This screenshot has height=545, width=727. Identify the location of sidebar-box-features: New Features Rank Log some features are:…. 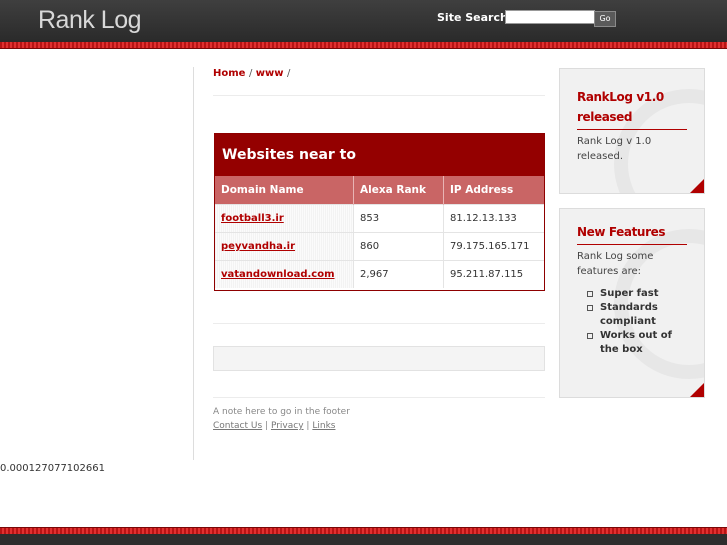
(632, 303).